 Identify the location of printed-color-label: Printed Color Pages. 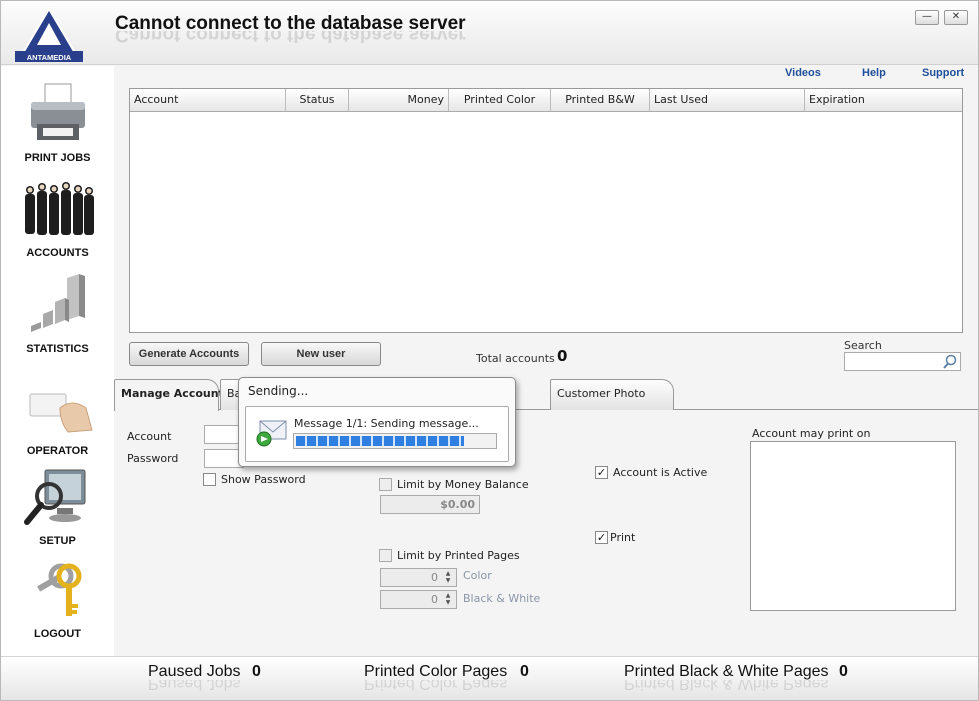
(436, 671).